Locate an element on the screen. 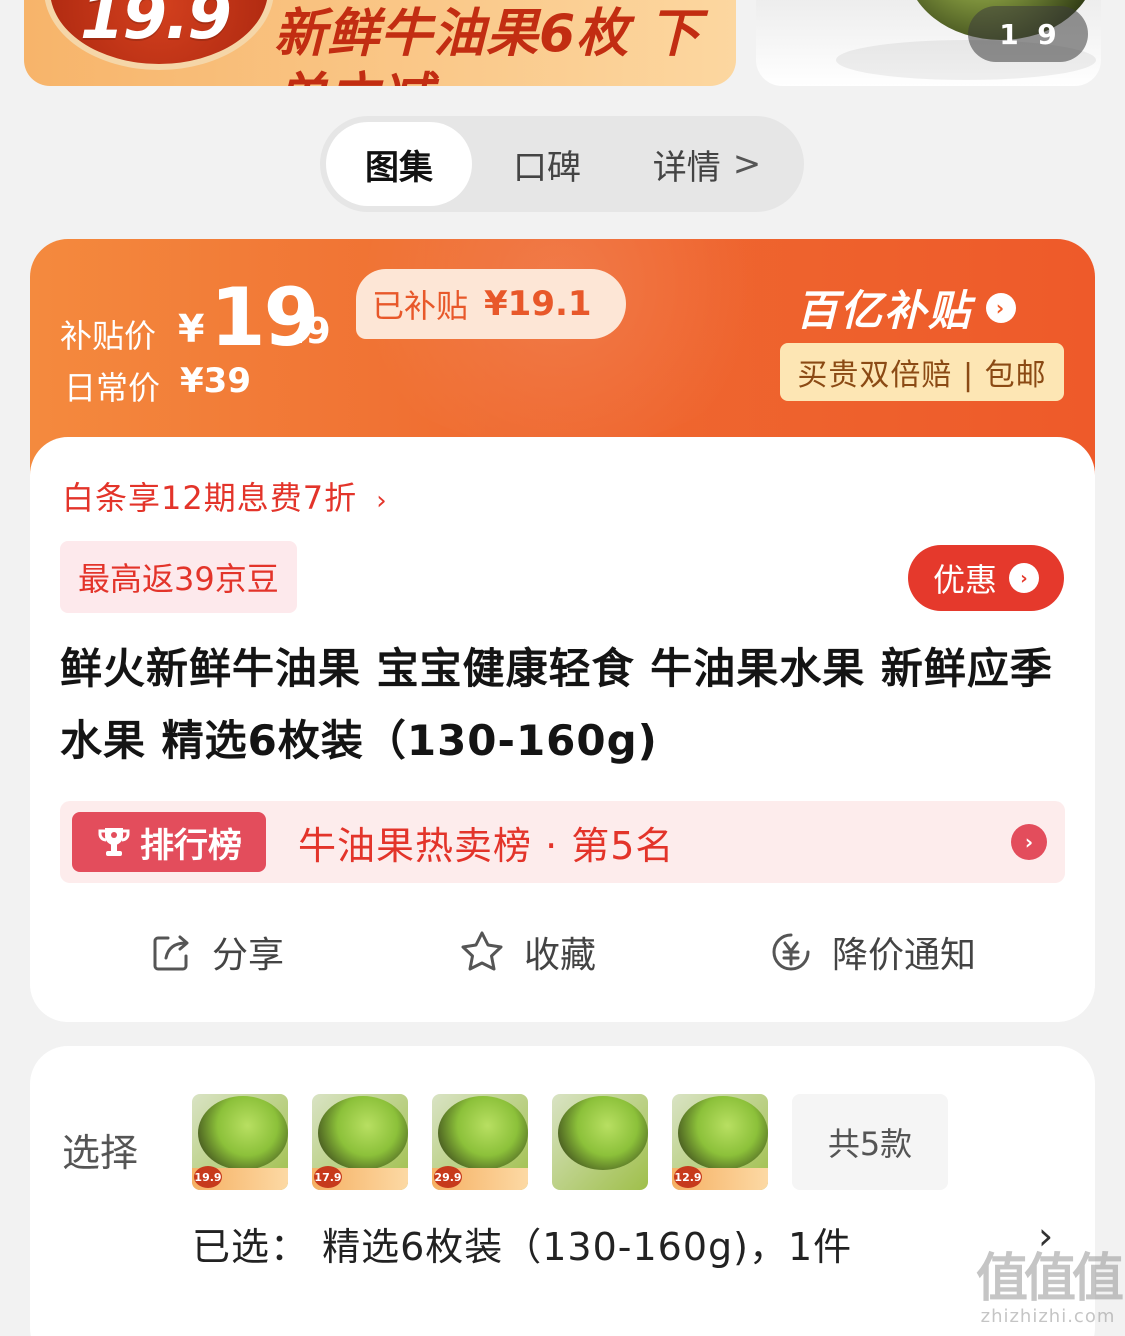 The height and width of the screenshot is (1336, 1125). daily-price-value: ¥39 is located at coordinates (215, 381).